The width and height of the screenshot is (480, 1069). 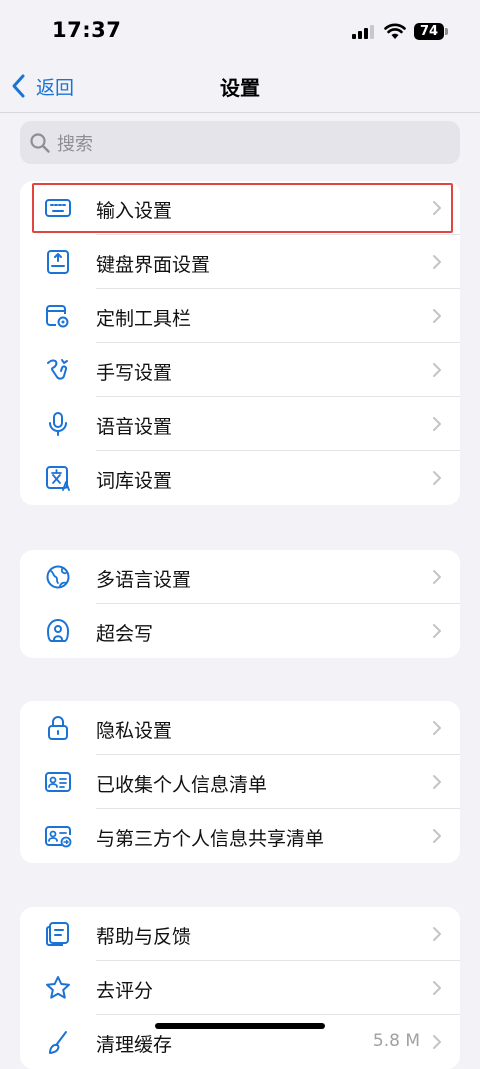 What do you see at coordinates (240, 370) in the screenshot?
I see `row-handwriting-settings: 手写设置` at bounding box center [240, 370].